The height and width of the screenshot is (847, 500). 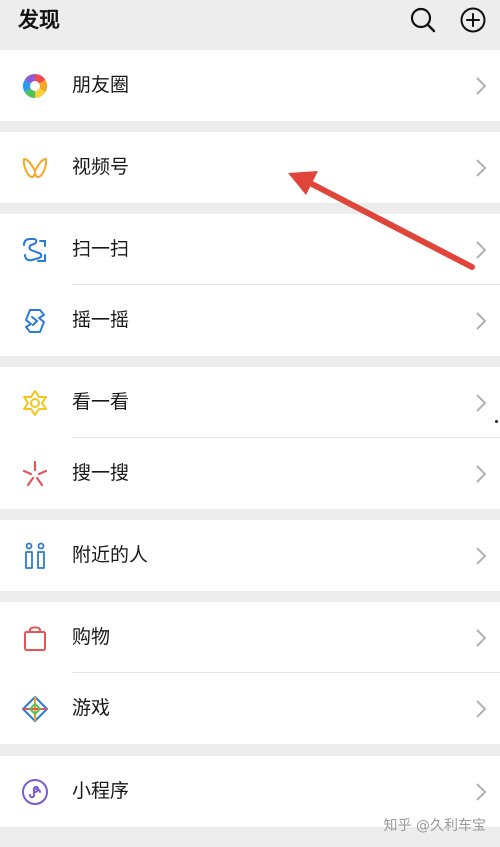 I want to click on group-channels: 视频号, so click(x=250, y=167).